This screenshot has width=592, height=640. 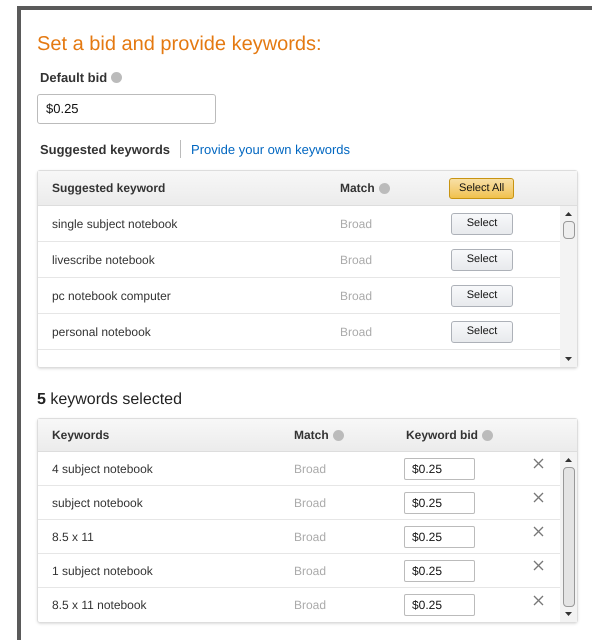 I want to click on tab: Suggested keywords, so click(x=105, y=149).